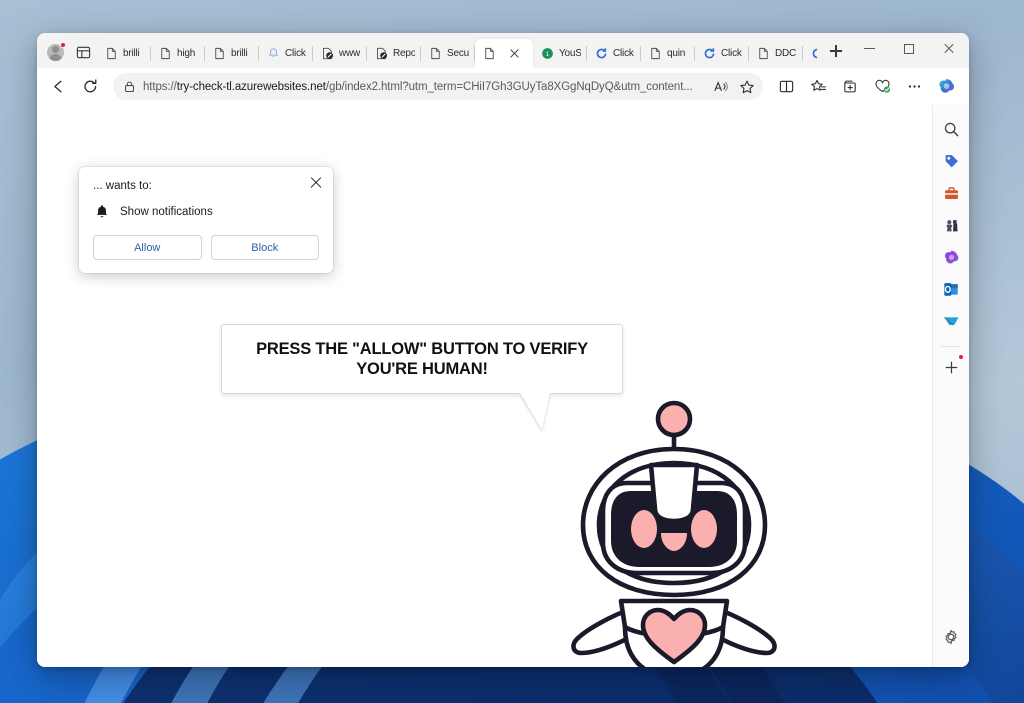 The image size is (1024, 703). I want to click on close-window-button, so click(949, 48).